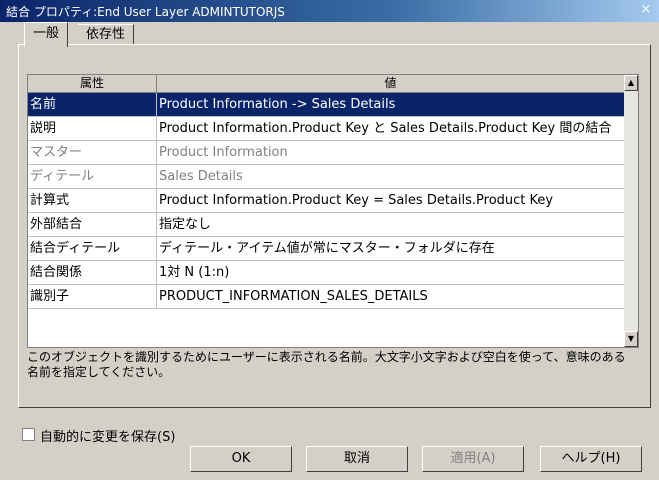 The width and height of the screenshot is (659, 480). What do you see at coordinates (390, 248) in the screenshot?
I see `property-value: ディテール・アイテム値が常にマスター・フォルダに存在` at bounding box center [390, 248].